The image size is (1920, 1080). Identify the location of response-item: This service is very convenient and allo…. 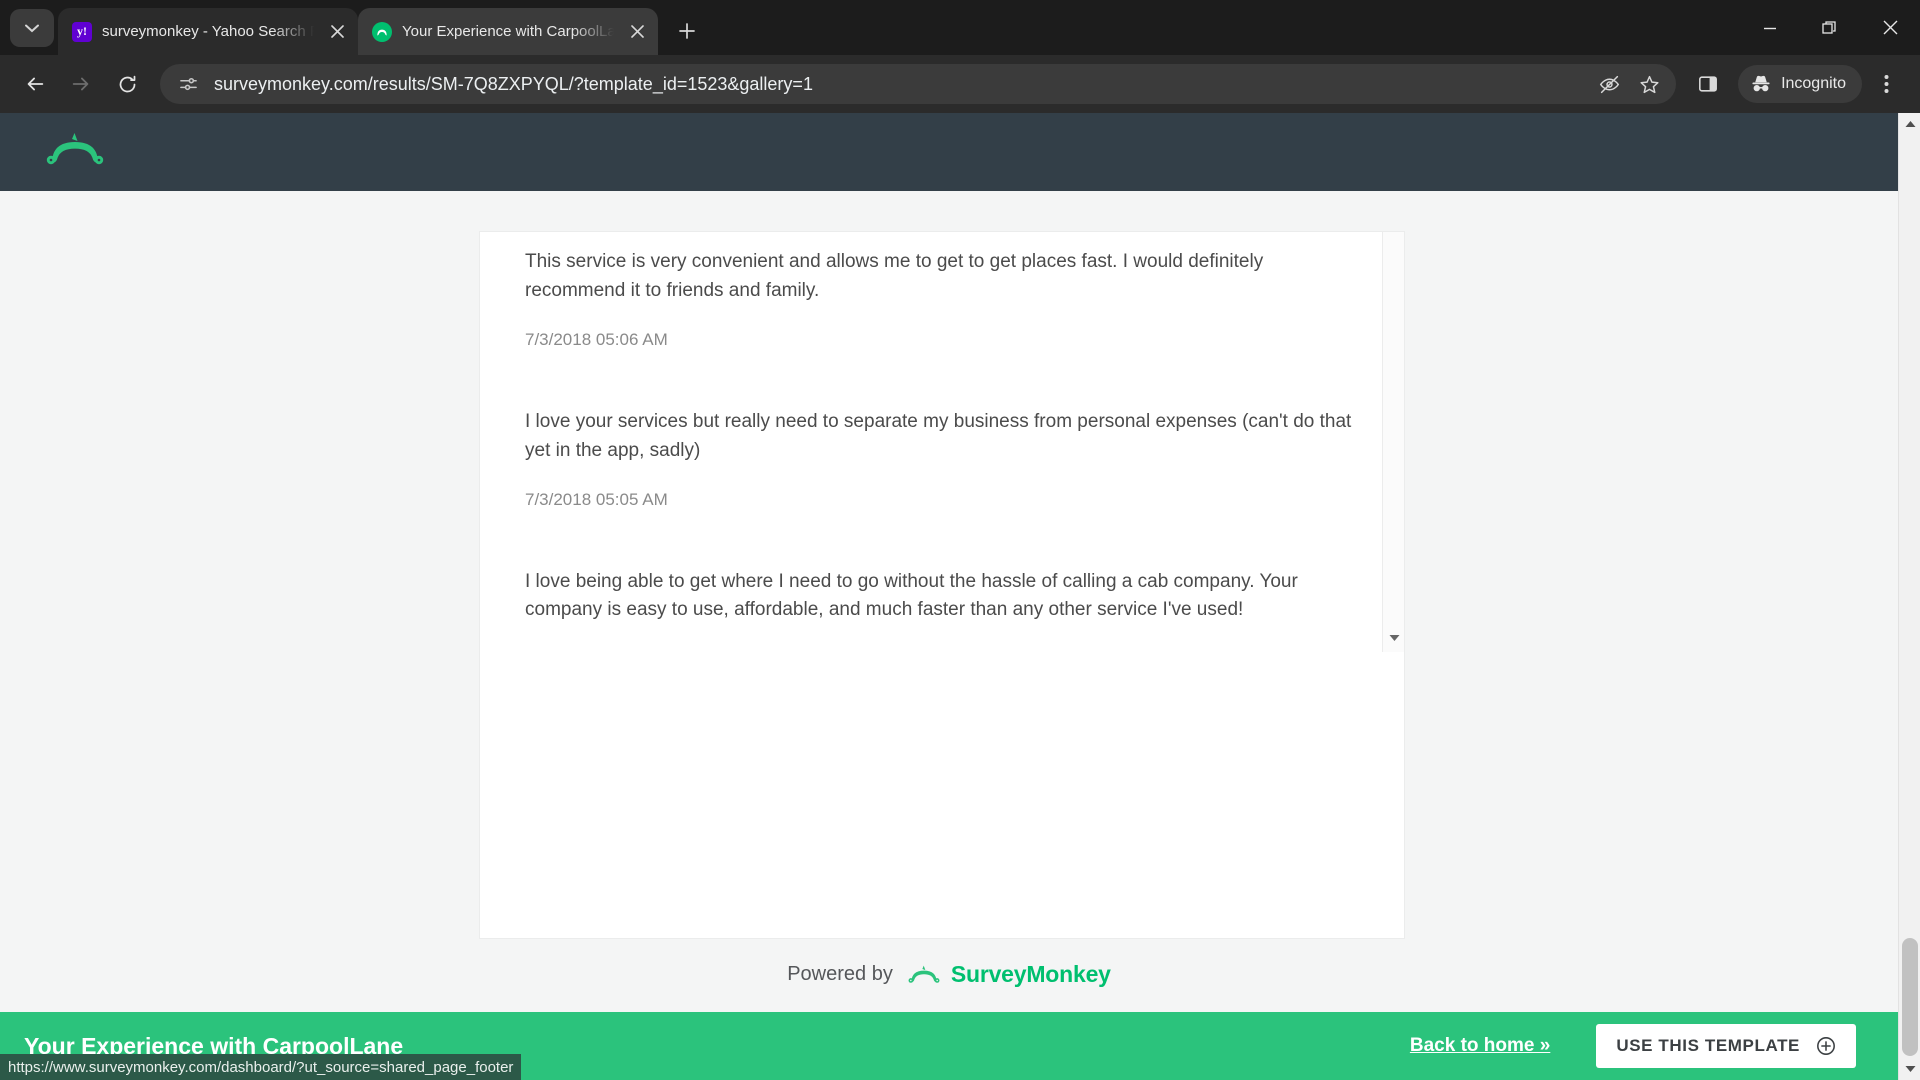
(942, 291).